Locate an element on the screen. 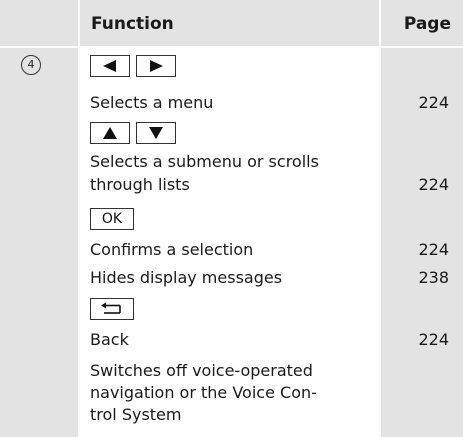 The image size is (463, 437). entry-text: Switches off voice-operated is located at coordinates (201, 370).